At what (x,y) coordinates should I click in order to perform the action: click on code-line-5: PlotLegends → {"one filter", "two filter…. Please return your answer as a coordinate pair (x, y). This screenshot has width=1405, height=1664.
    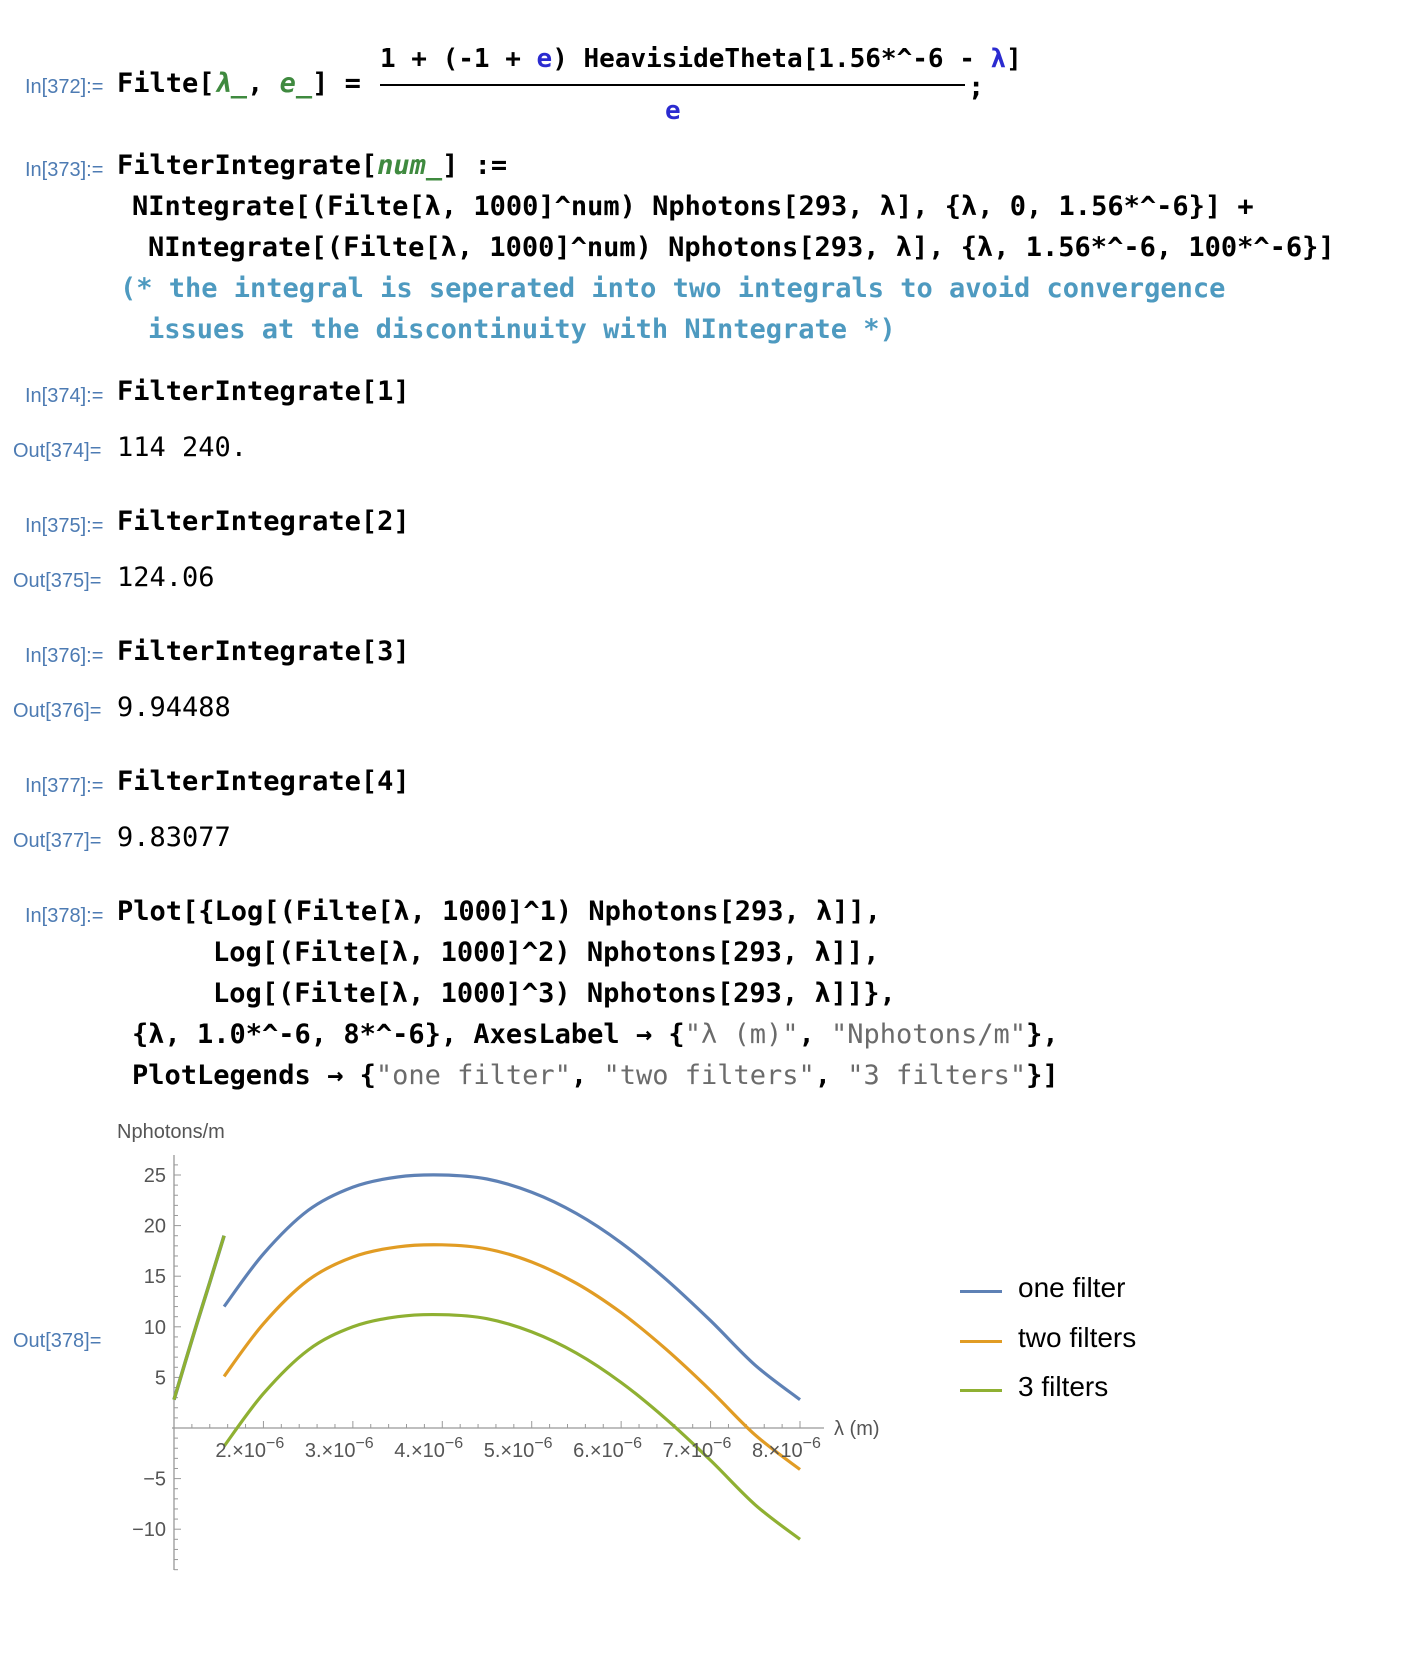
    Looking at the image, I should click on (595, 1075).